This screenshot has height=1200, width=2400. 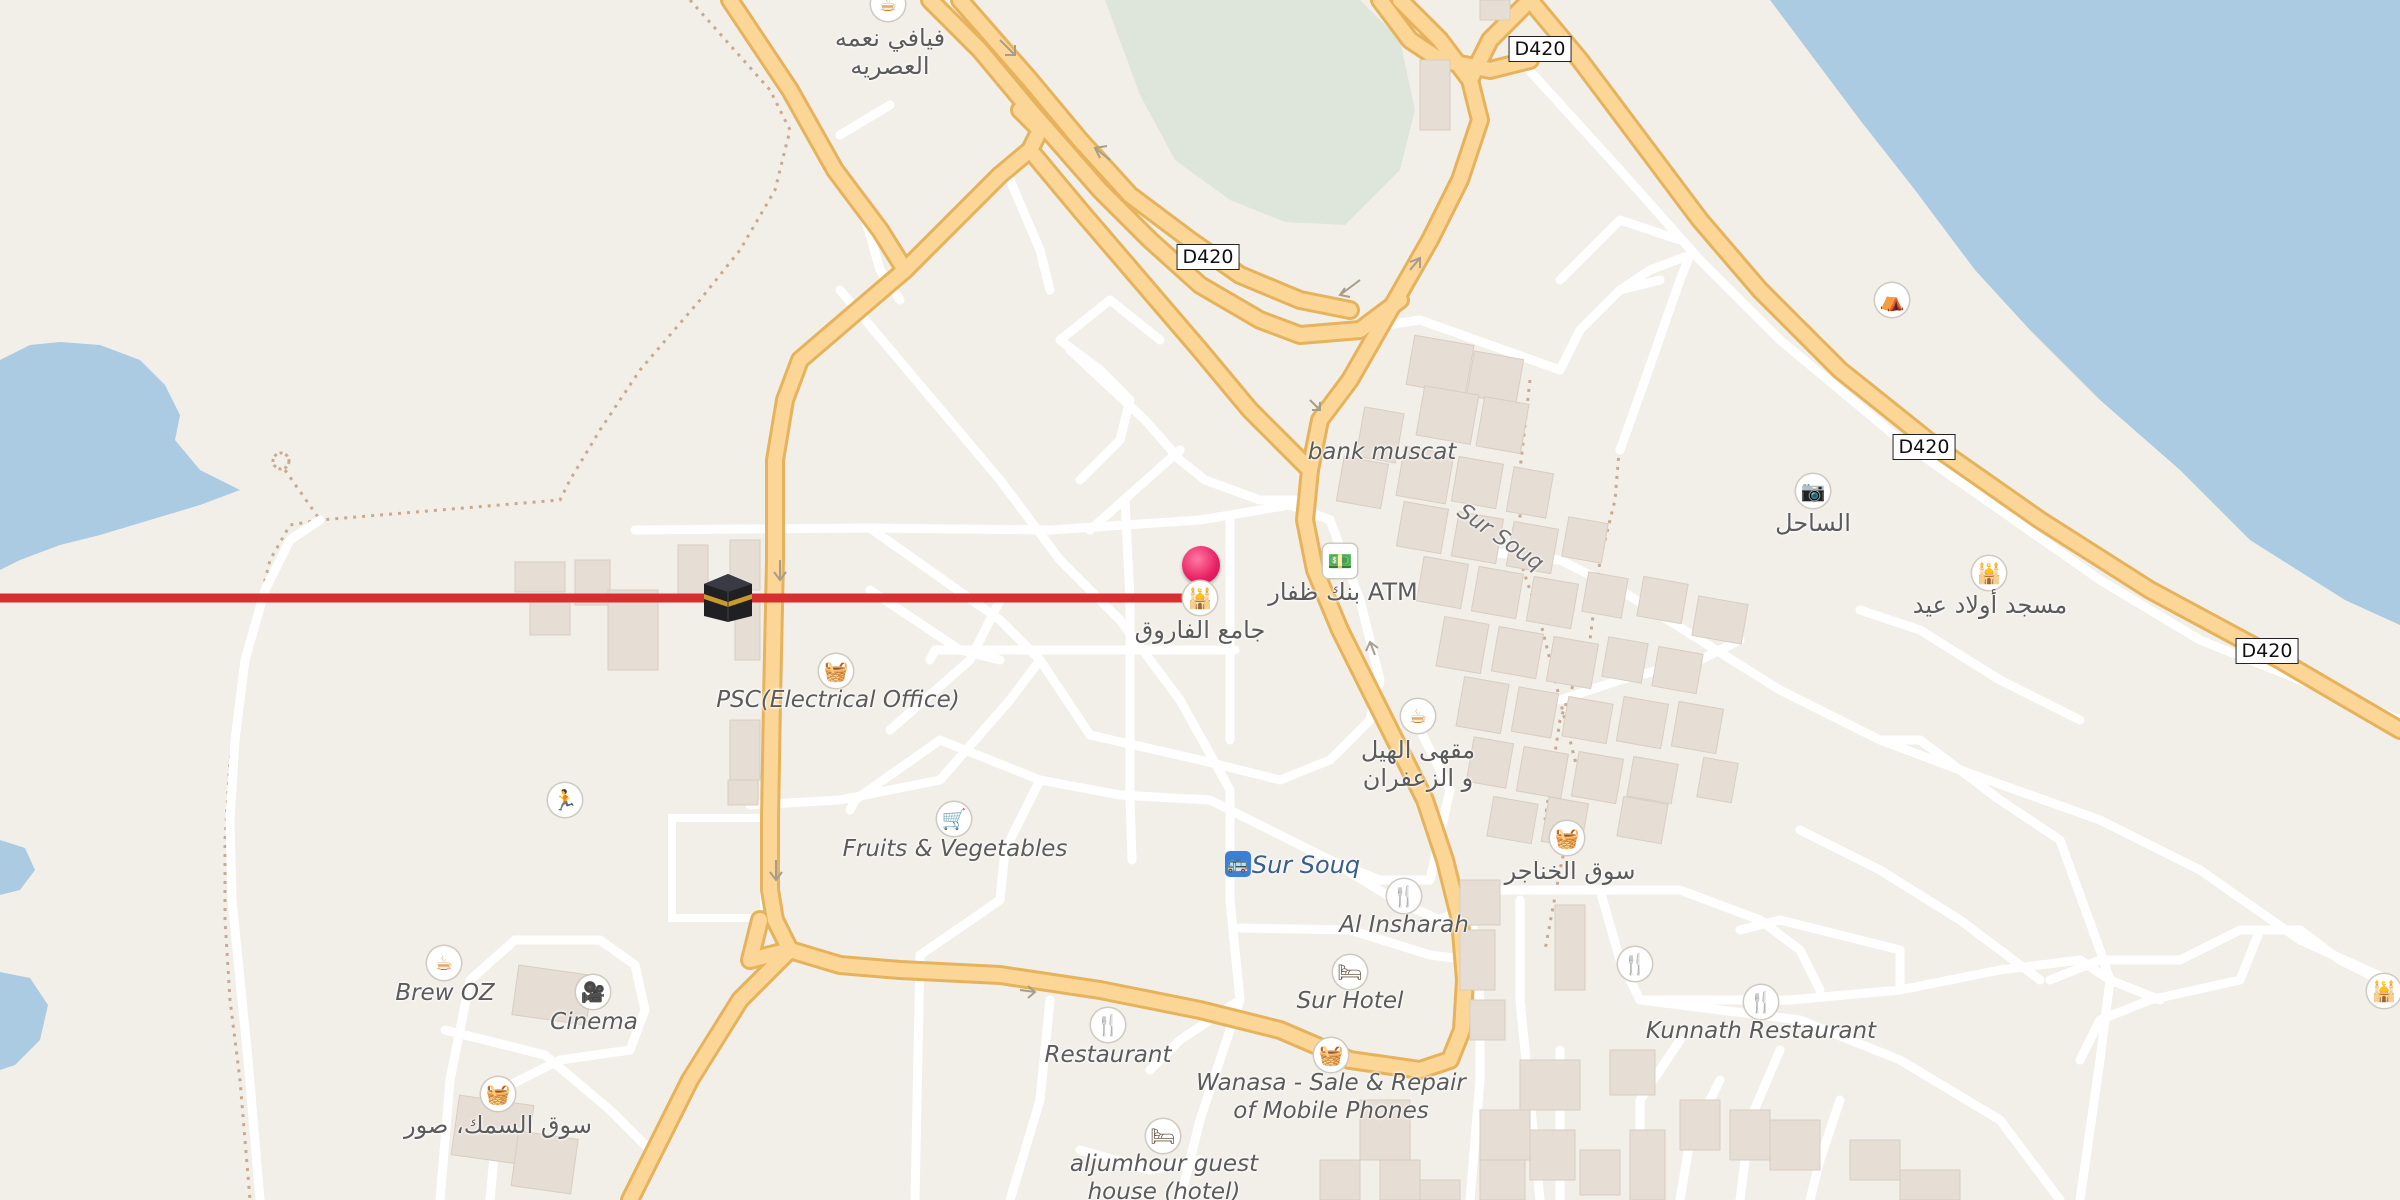 What do you see at coordinates (955, 849) in the screenshot?
I see `label-fruits: Fruits & Vegetables` at bounding box center [955, 849].